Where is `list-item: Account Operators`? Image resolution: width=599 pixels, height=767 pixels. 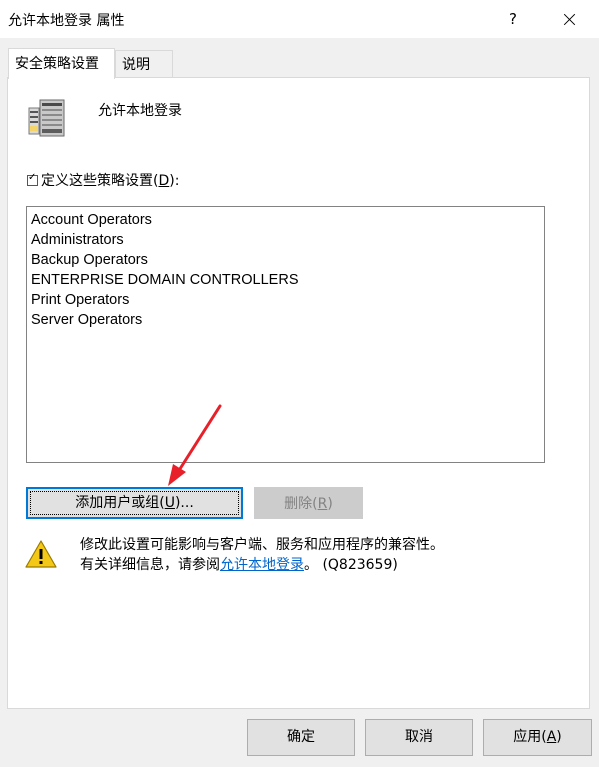
list-item: Account Operators is located at coordinates (285, 220).